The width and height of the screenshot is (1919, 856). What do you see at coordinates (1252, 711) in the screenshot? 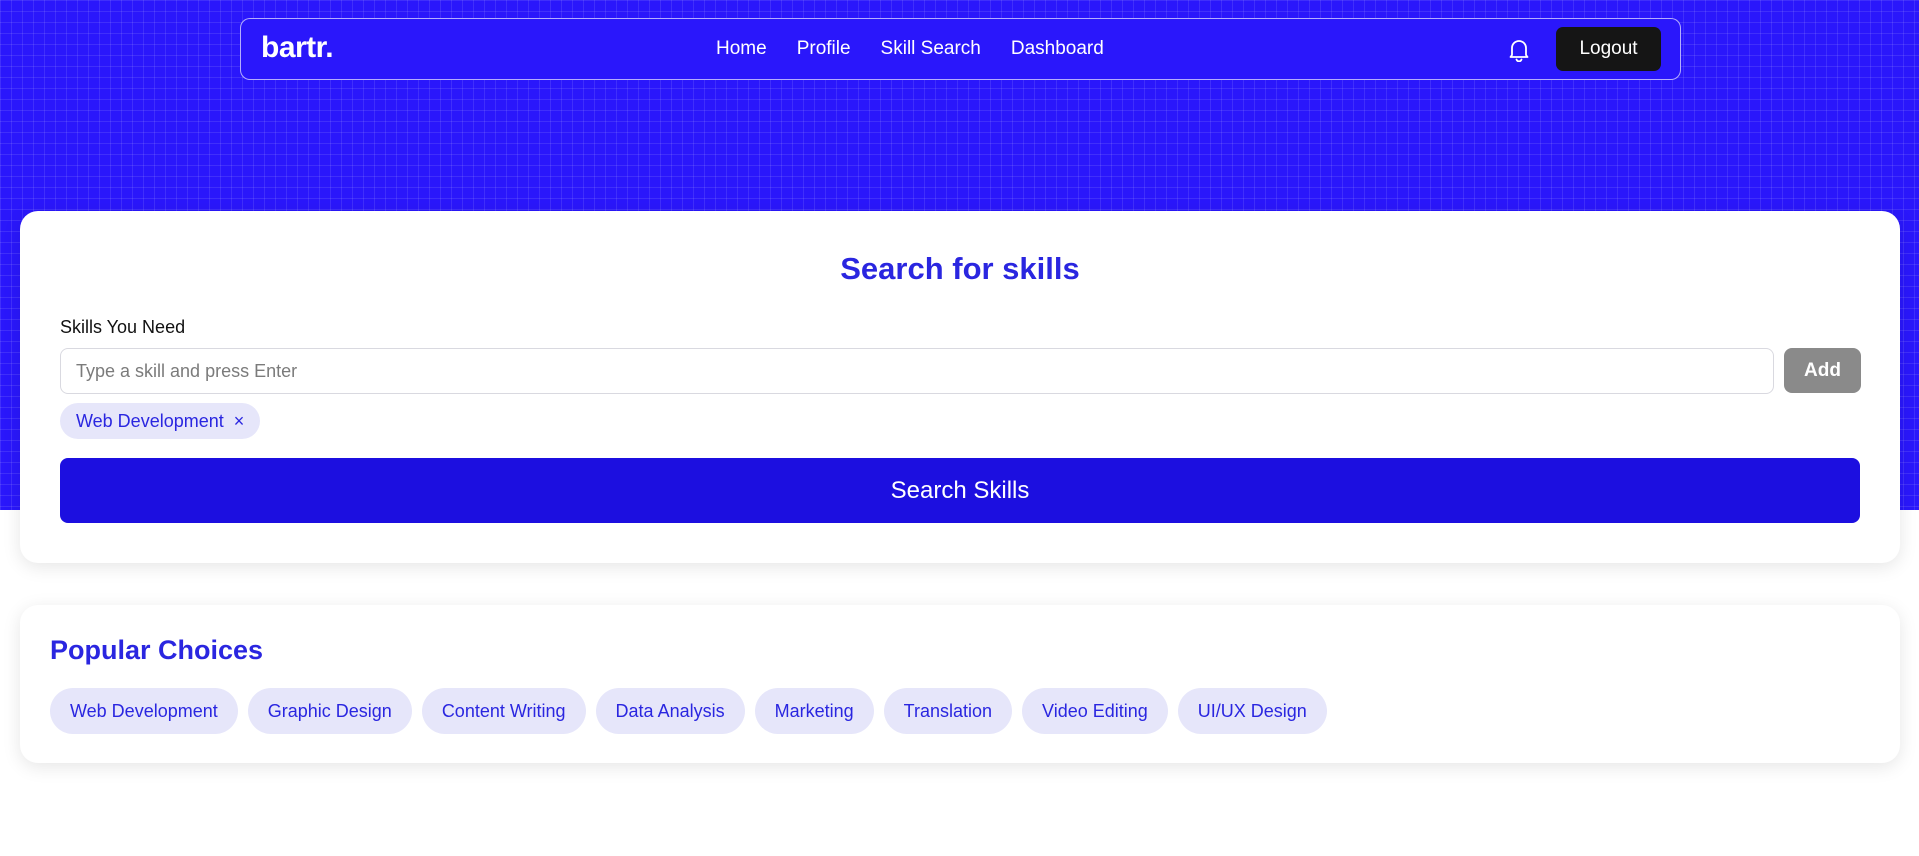
I see `popular-chip-ui-ux-design: UI/UX Design` at bounding box center [1252, 711].